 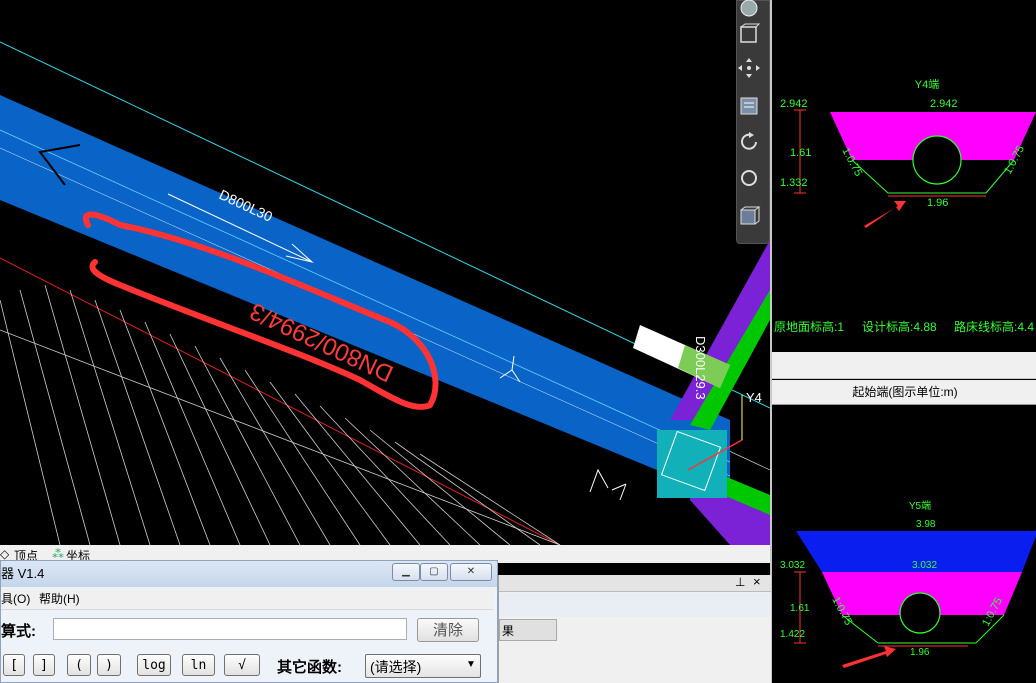 What do you see at coordinates (406, 572) in the screenshot?
I see `minimize-button: ▁` at bounding box center [406, 572].